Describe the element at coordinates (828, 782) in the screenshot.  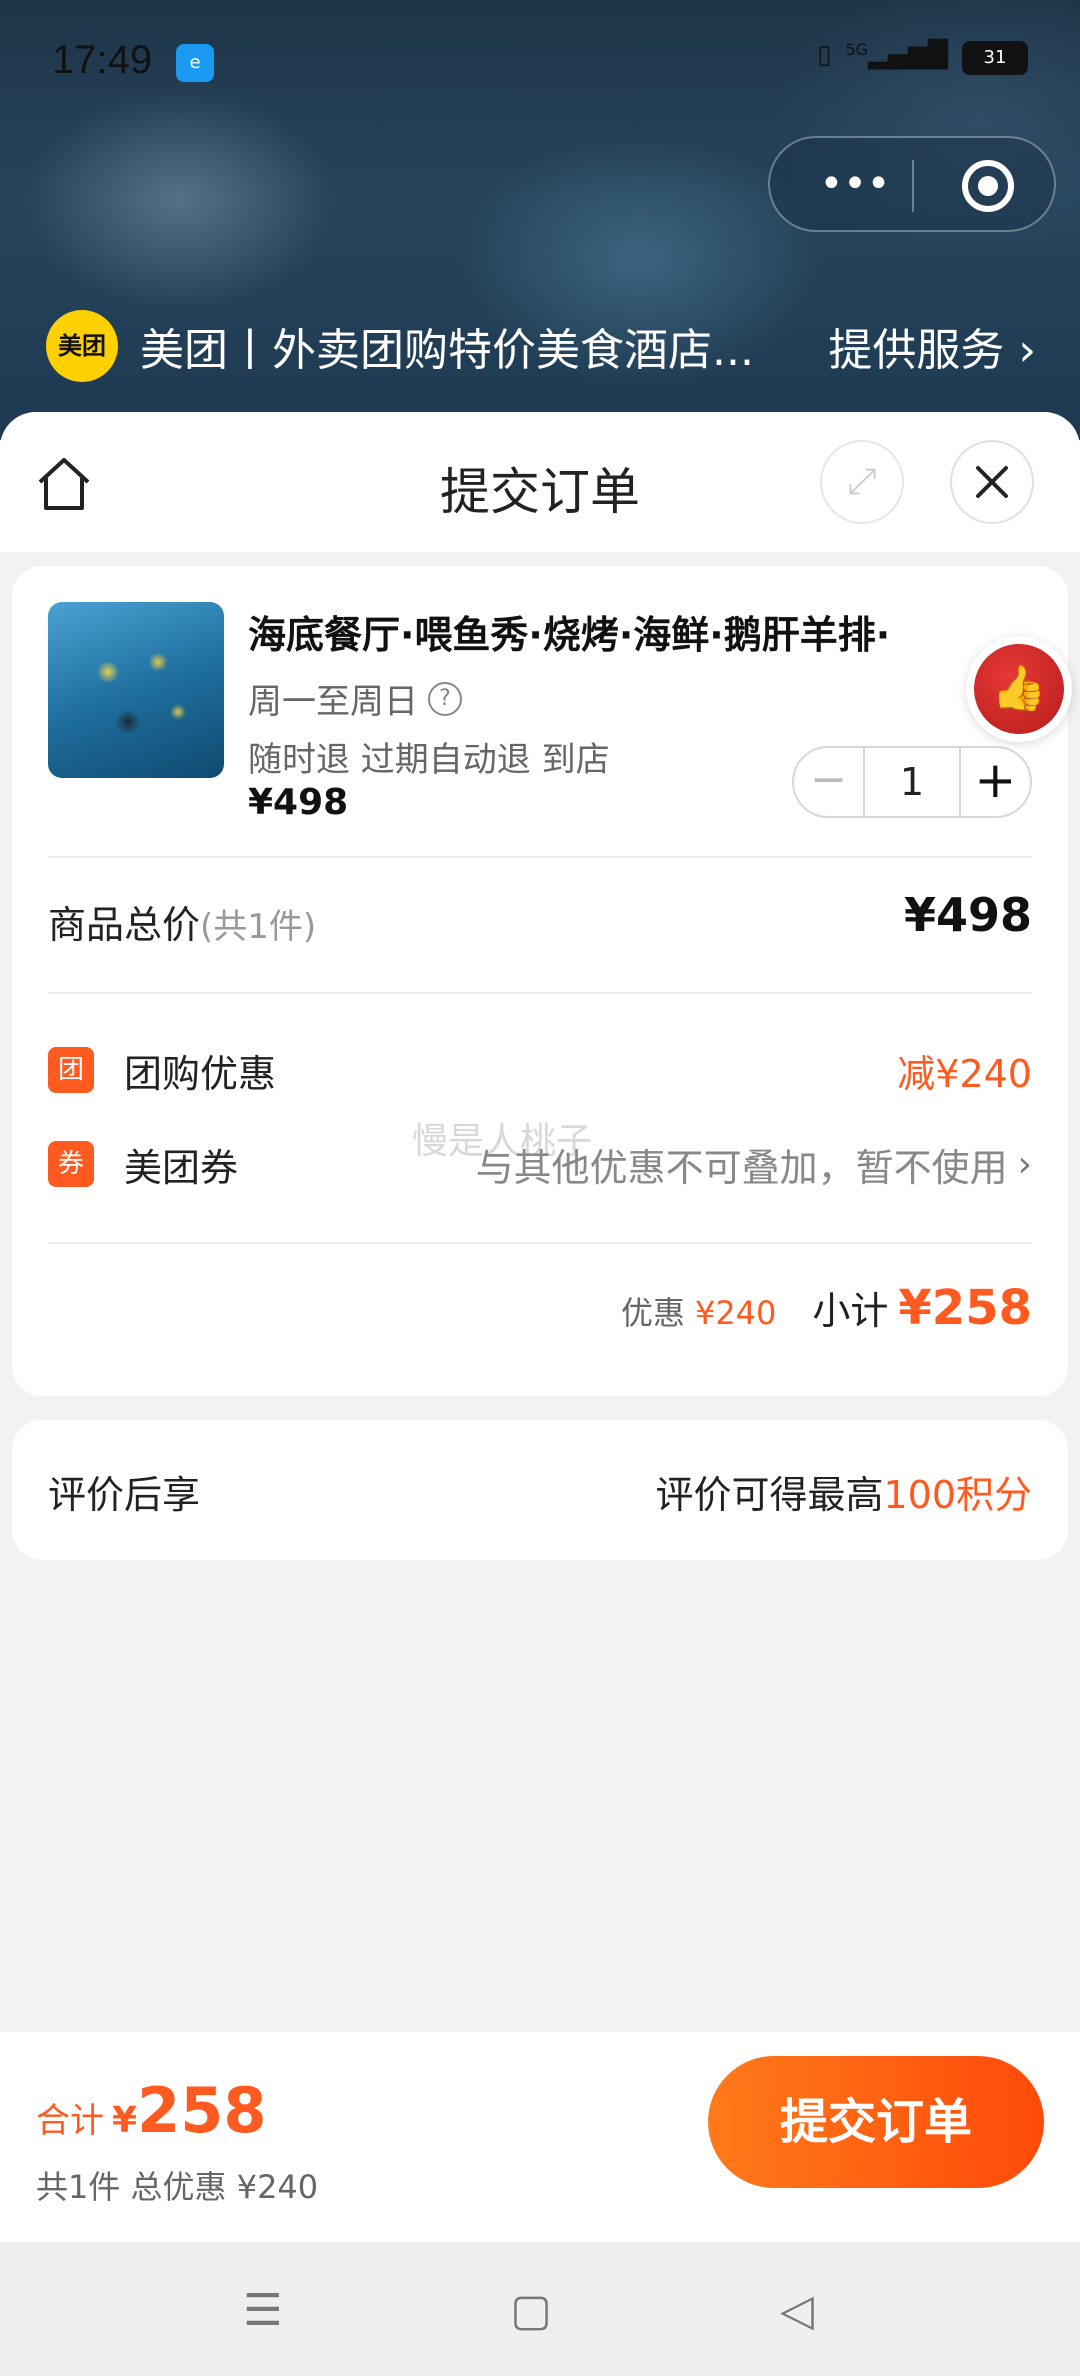
I see `decrease-button: −` at that location.